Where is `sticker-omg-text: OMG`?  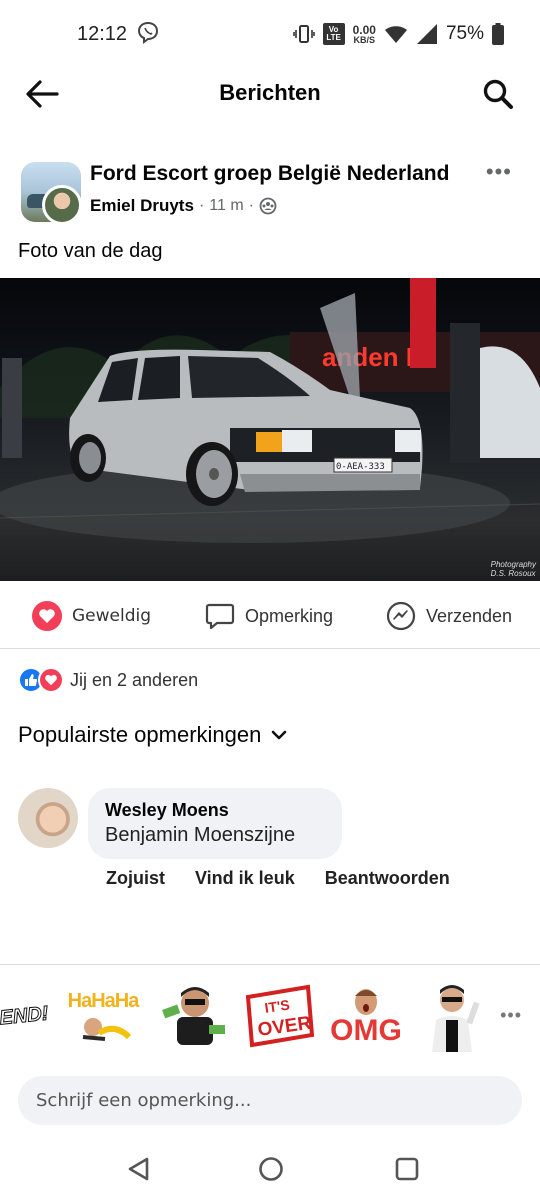
sticker-omg-text: OMG is located at coordinates (366, 1030).